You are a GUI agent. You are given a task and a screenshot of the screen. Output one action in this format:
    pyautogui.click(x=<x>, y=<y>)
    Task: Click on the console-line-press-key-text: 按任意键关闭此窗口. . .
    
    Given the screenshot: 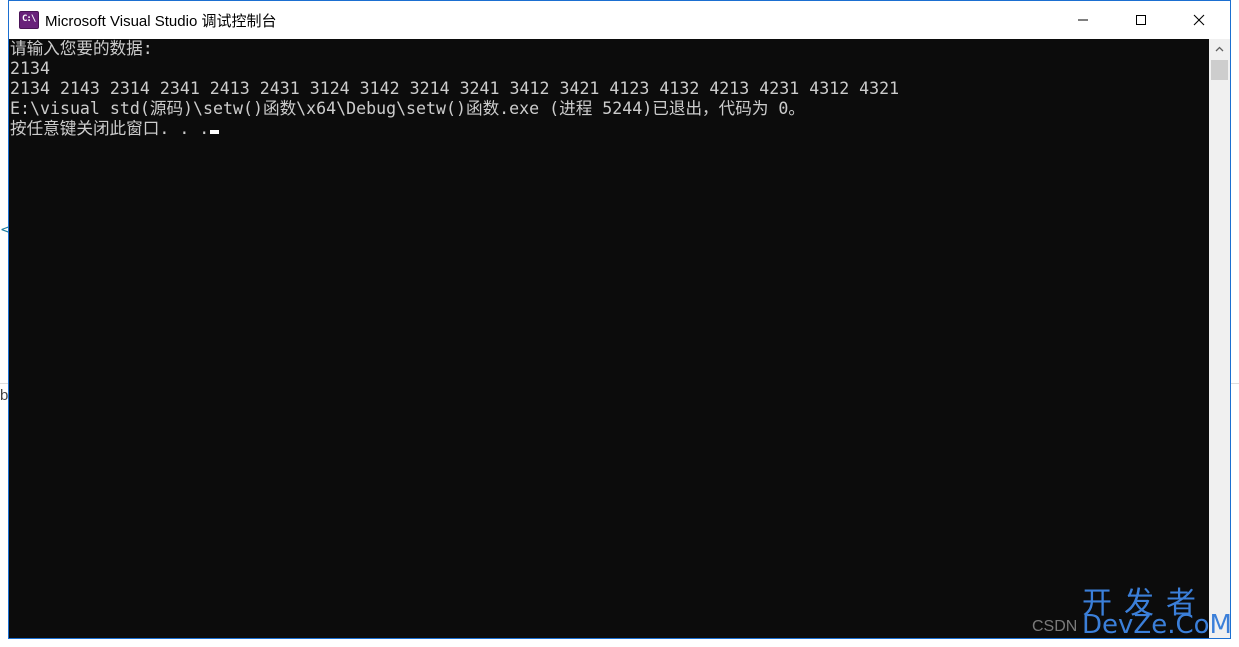 What is the action you would take?
    pyautogui.click(x=110, y=128)
    